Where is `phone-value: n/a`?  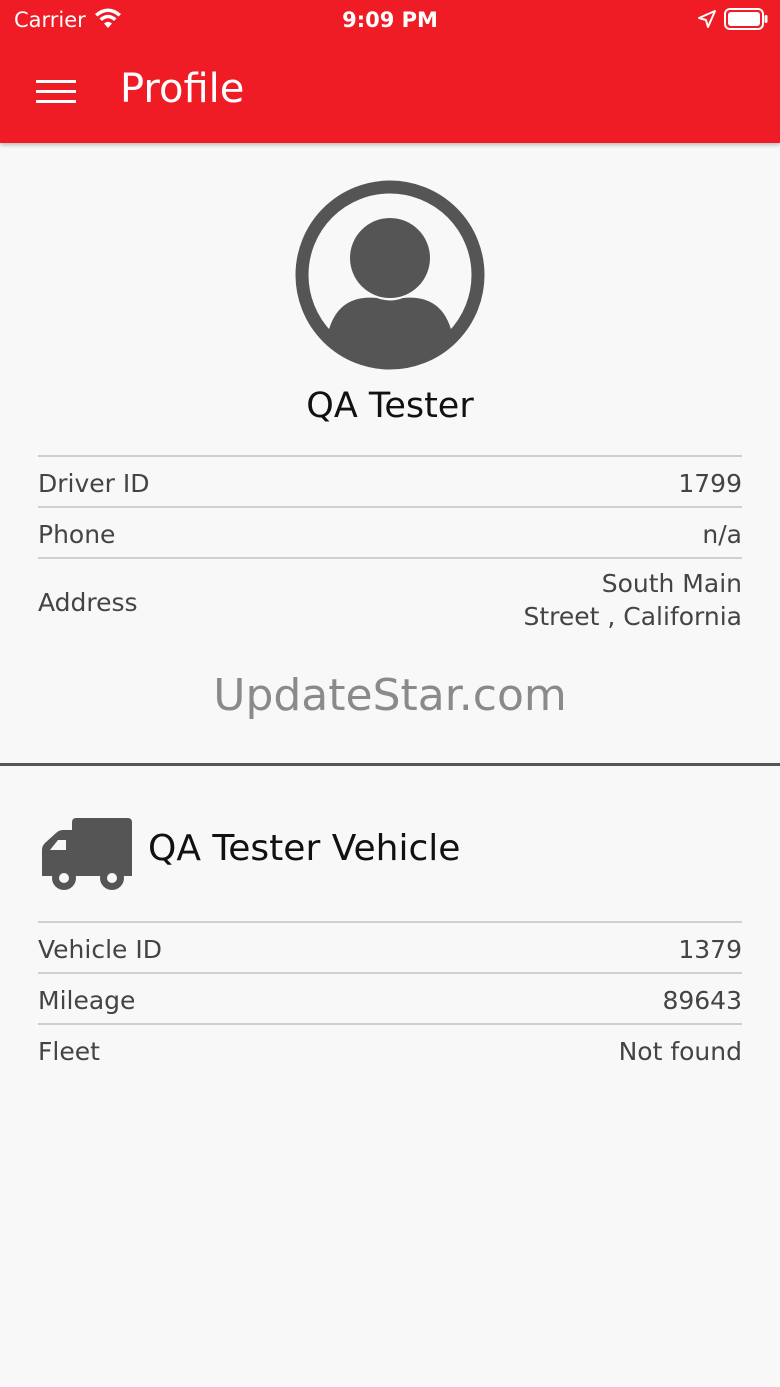 phone-value: n/a is located at coordinates (722, 534).